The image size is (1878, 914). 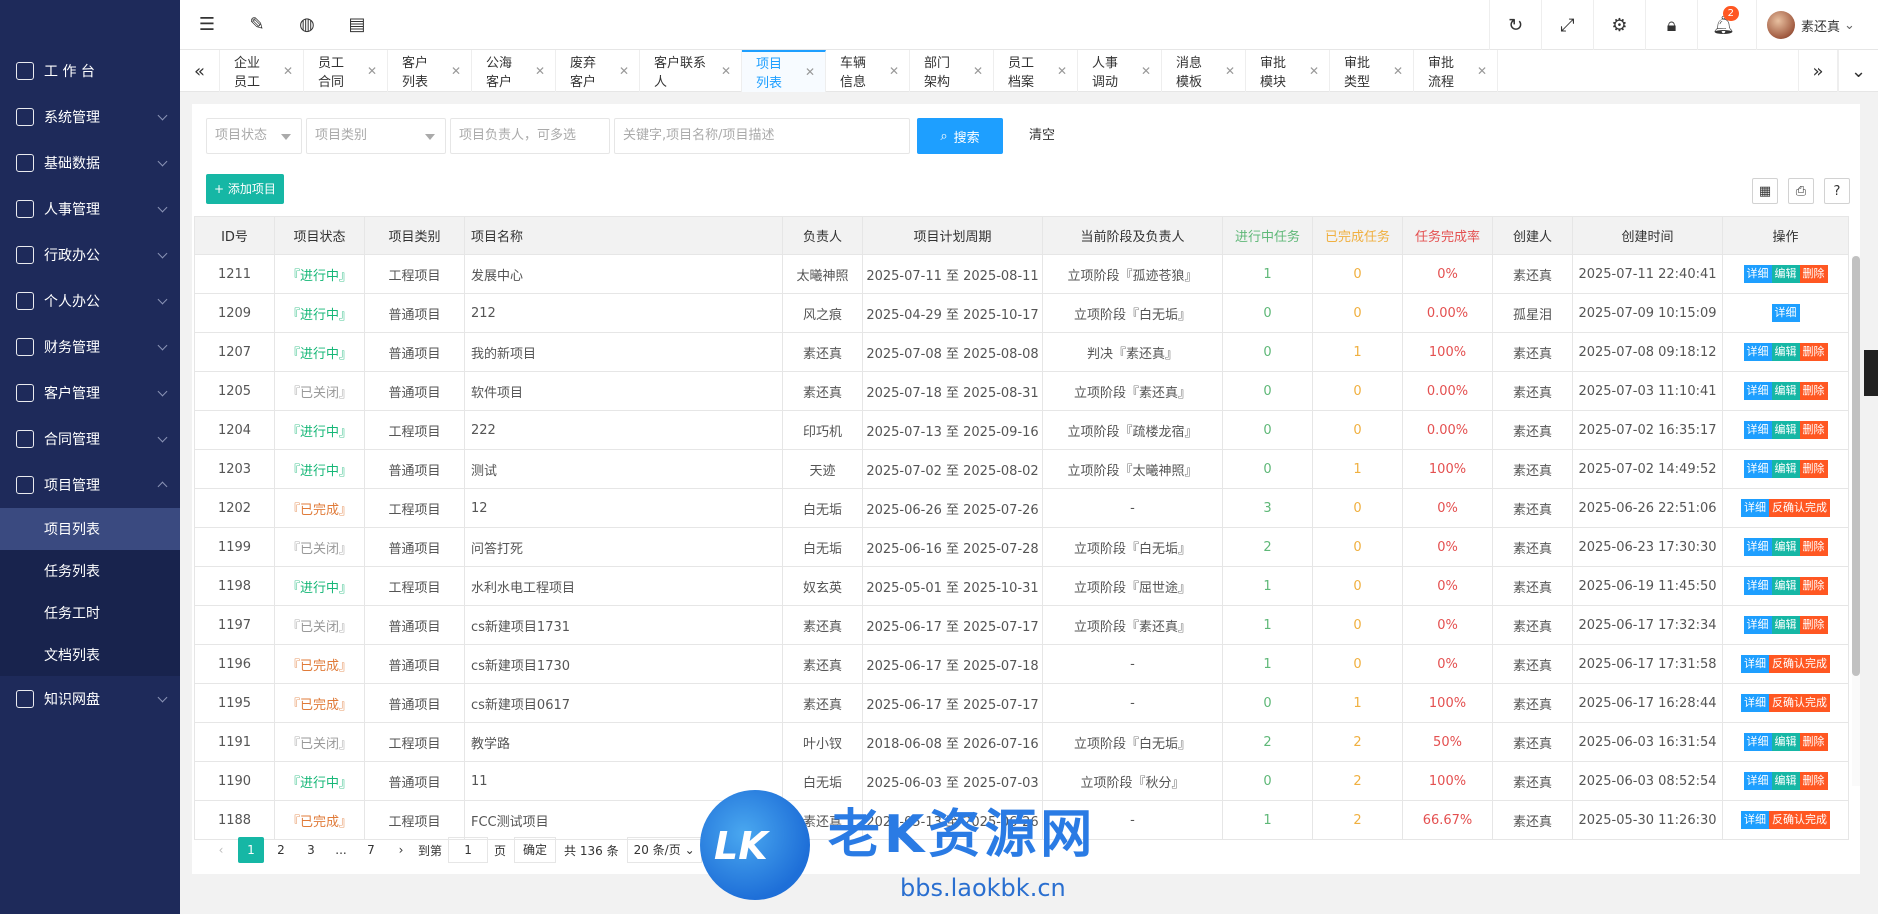 I want to click on sidebar-item-contracts: 合同管理, so click(x=90, y=439).